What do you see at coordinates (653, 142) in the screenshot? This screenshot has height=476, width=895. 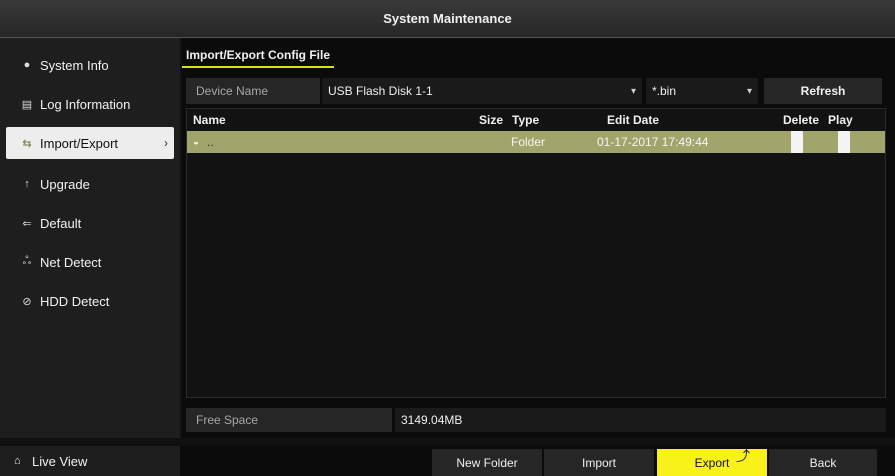 I see `file-edit-date: 01-17-2017 17:49:44` at bounding box center [653, 142].